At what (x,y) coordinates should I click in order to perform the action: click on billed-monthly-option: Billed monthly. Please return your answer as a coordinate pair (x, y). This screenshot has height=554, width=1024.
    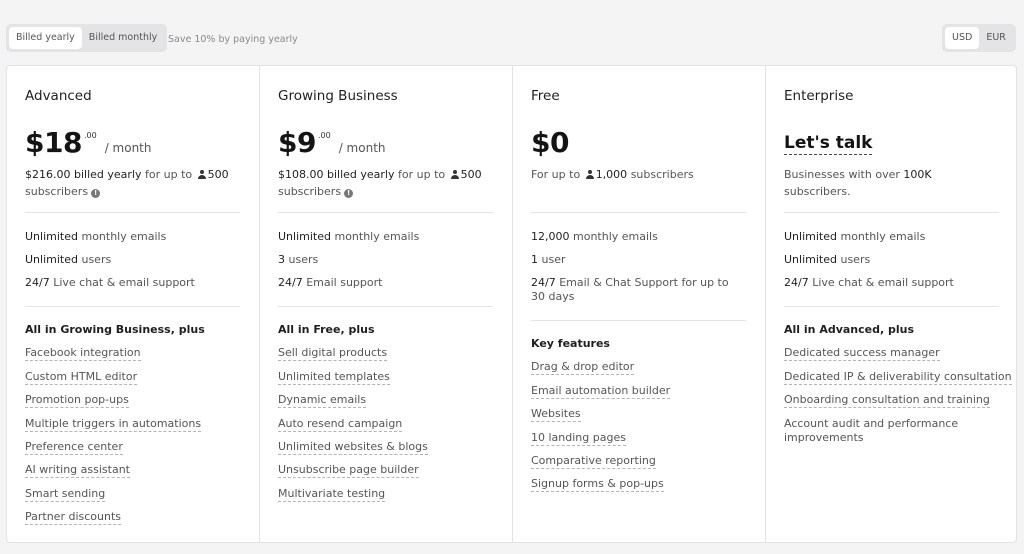
    Looking at the image, I should click on (123, 38).